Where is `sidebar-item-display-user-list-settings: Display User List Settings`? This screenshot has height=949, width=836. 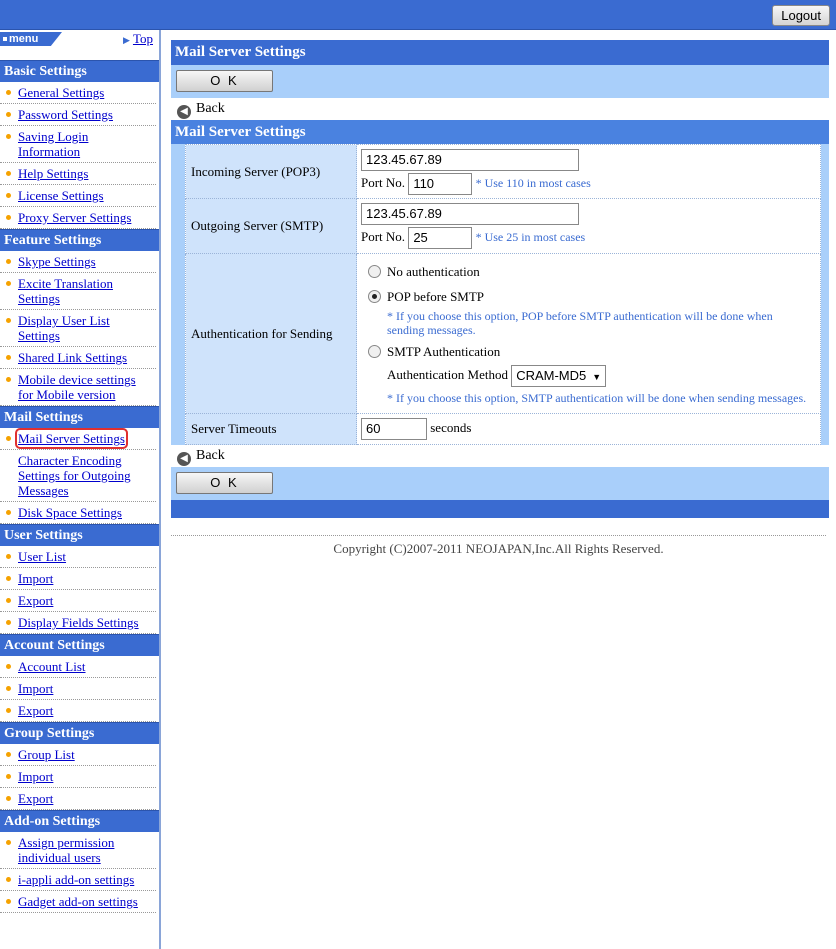 sidebar-item-display-user-list-settings: Display User List Settings is located at coordinates (78, 328).